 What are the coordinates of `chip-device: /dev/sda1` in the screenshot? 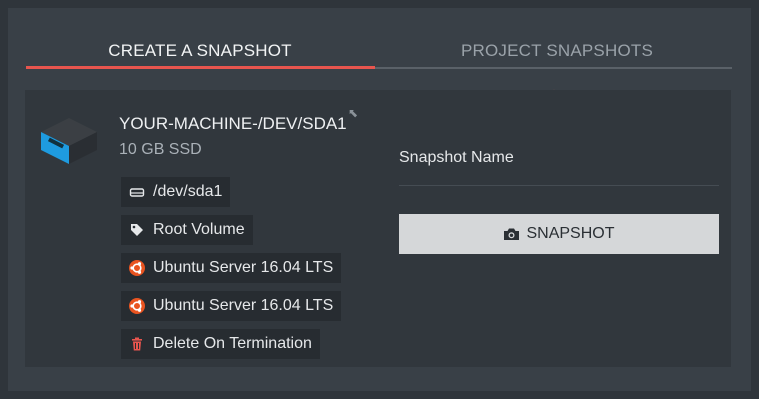 It's located at (176, 192).